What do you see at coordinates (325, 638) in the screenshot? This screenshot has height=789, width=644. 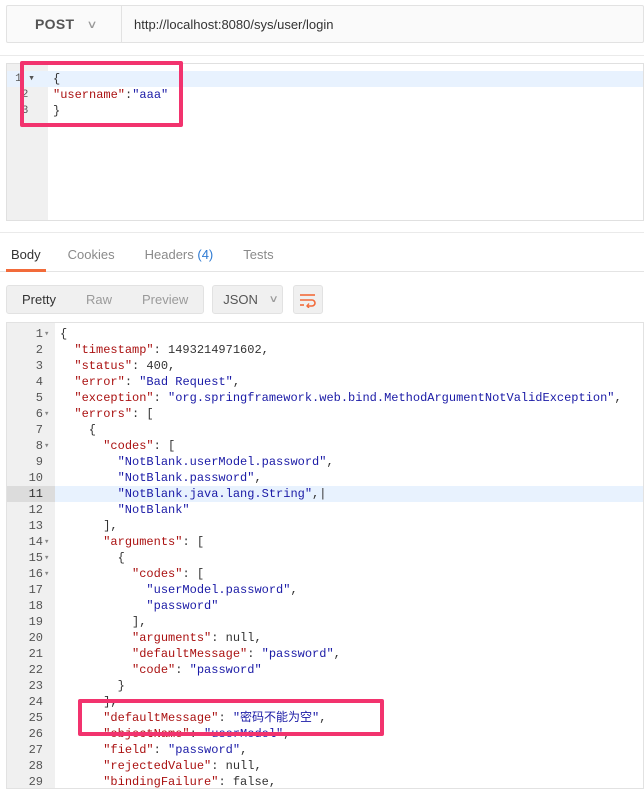 I see `response-code-line: 20 "arguments": null,` at bounding box center [325, 638].